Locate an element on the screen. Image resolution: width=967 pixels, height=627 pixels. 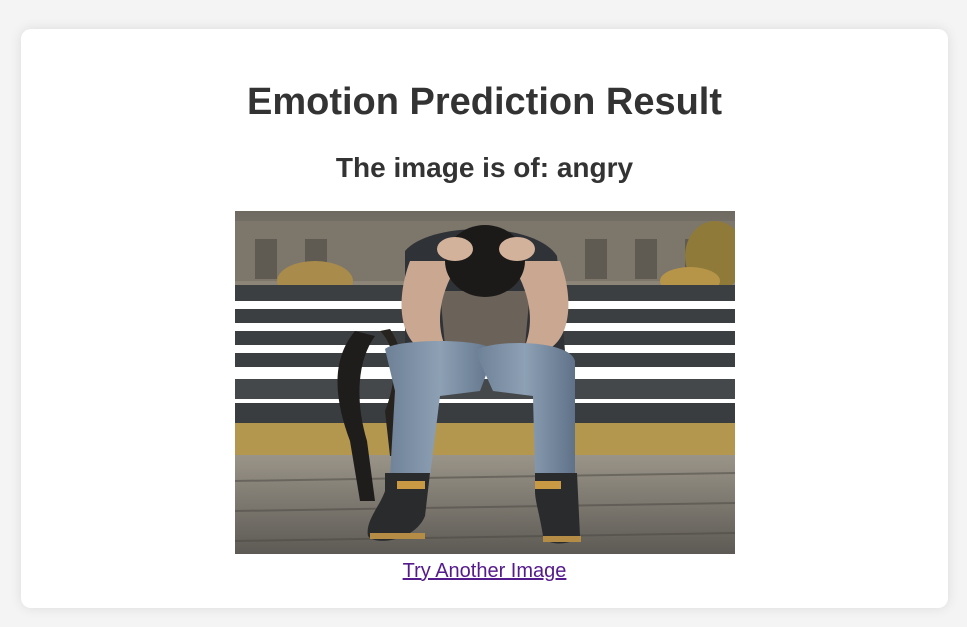
prediction-result: The image is of: angry is located at coordinates (484, 167).